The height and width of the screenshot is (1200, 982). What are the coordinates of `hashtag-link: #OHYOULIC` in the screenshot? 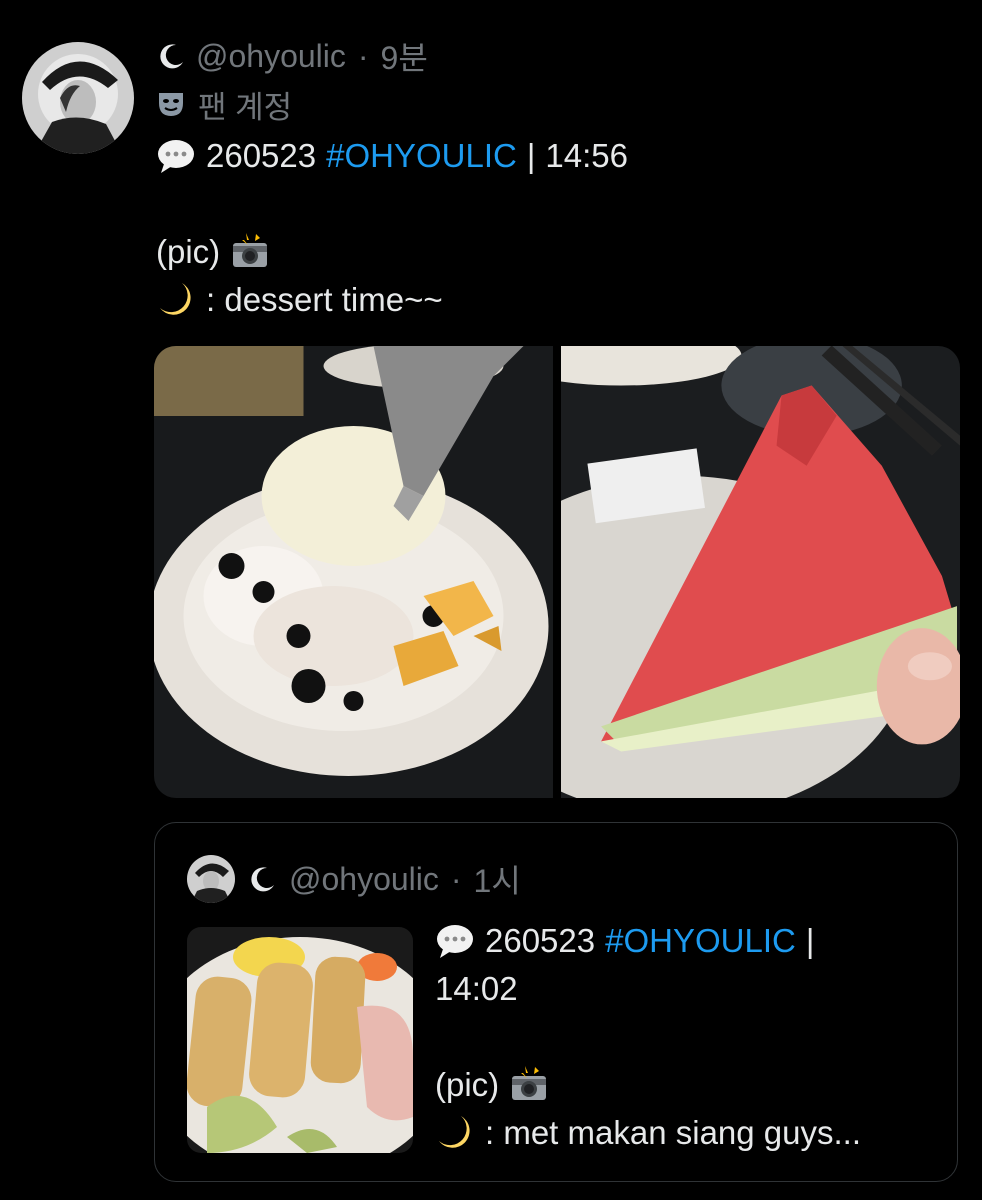 It's located at (421, 156).